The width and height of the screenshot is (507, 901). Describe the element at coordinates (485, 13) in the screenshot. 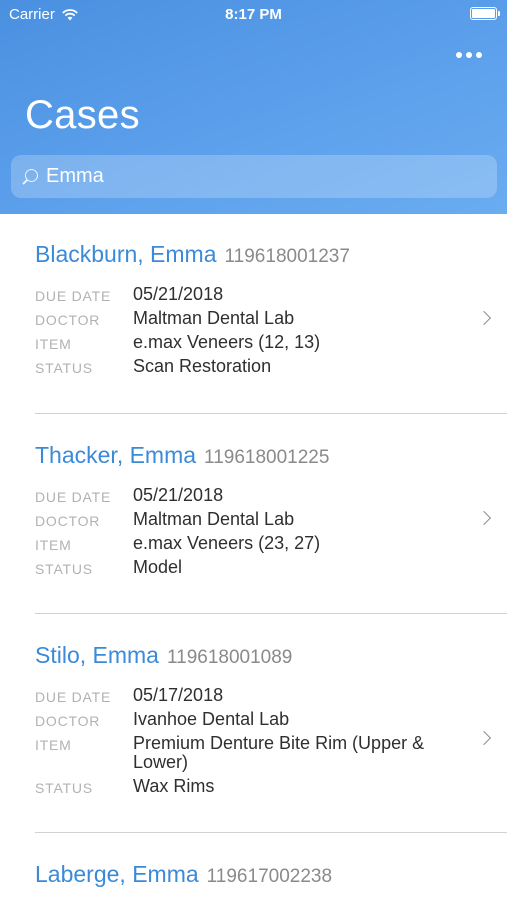

I see `battery-icon` at that location.